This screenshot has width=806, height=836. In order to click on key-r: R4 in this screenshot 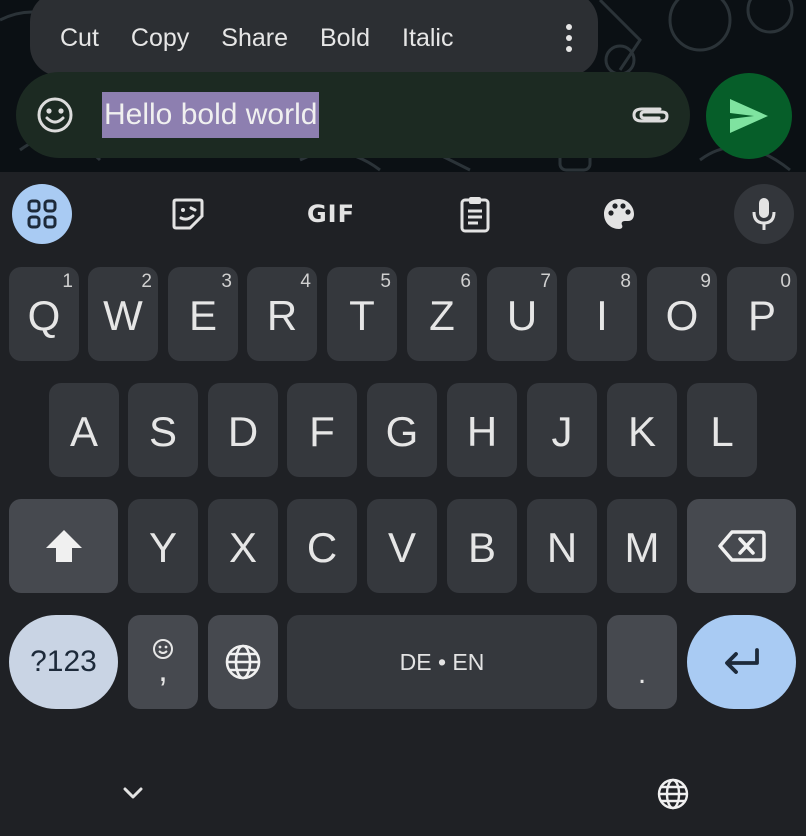, I will do `click(282, 314)`.